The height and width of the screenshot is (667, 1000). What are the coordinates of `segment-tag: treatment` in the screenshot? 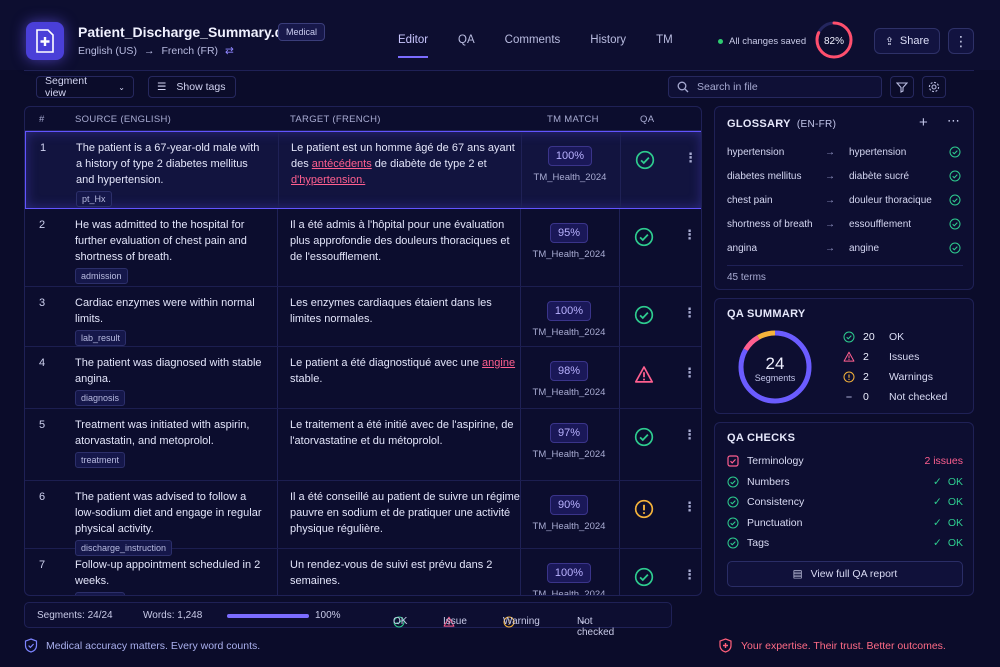 It's located at (100, 460).